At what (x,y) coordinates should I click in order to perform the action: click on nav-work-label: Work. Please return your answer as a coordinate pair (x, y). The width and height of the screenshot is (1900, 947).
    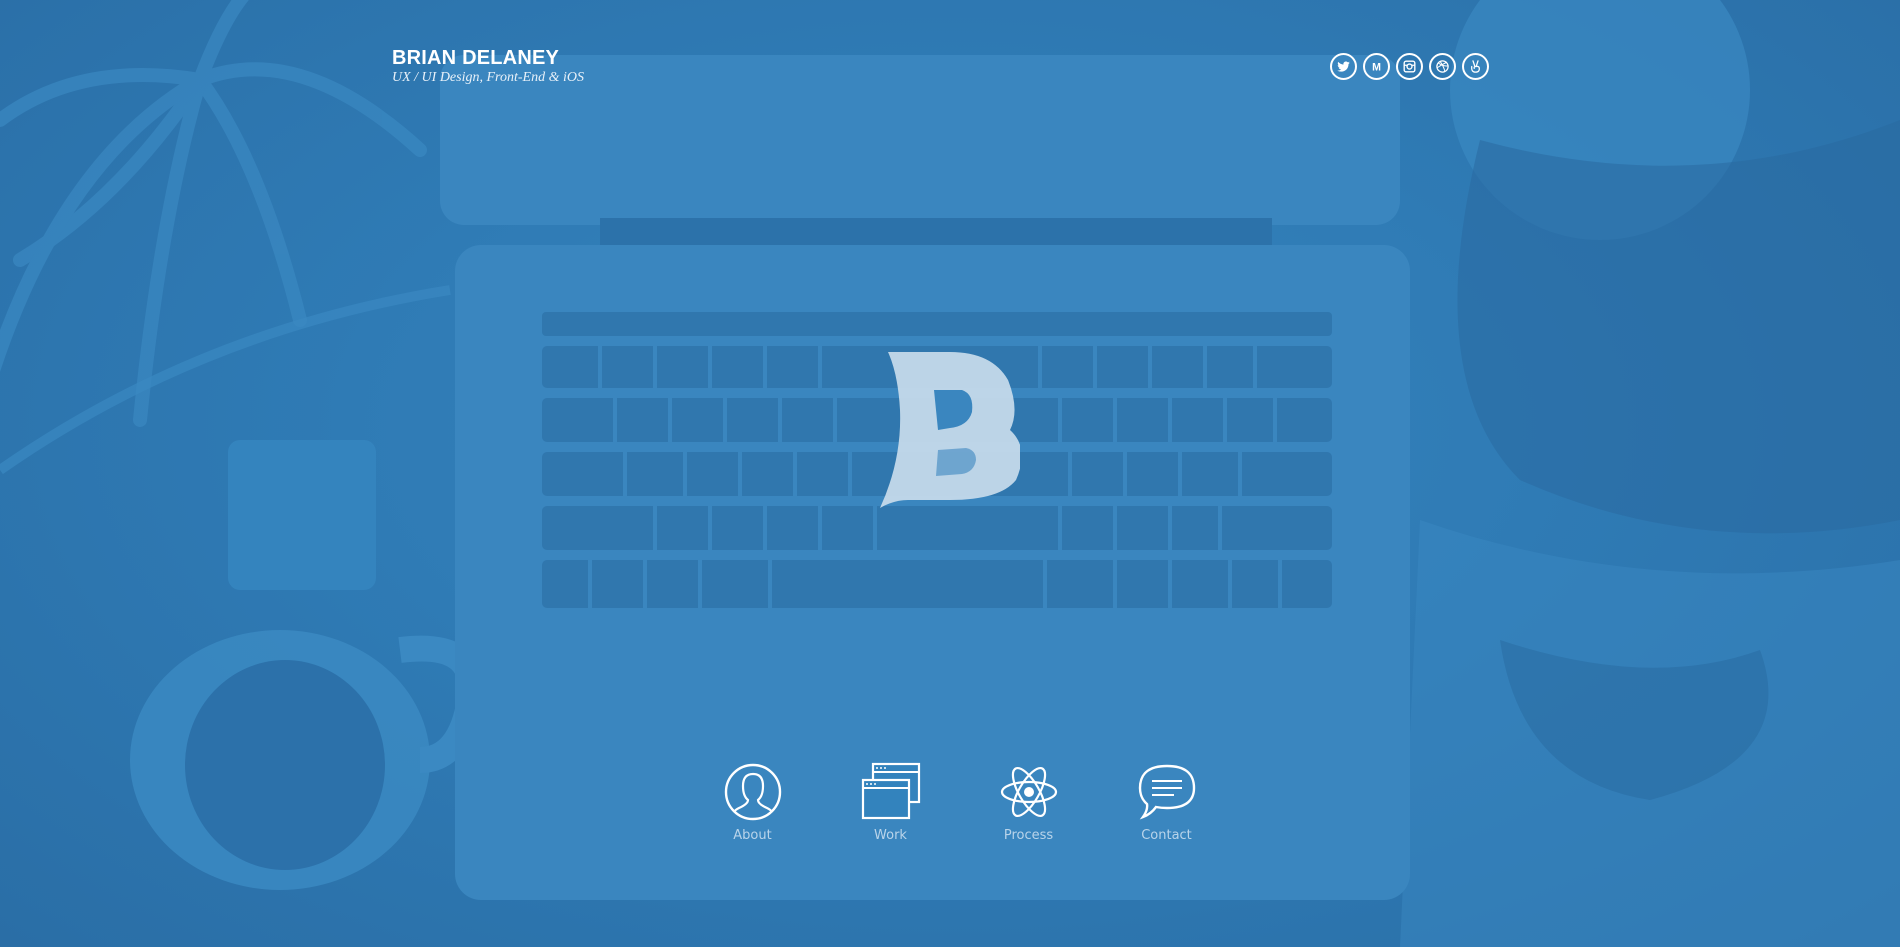
    Looking at the image, I should click on (890, 835).